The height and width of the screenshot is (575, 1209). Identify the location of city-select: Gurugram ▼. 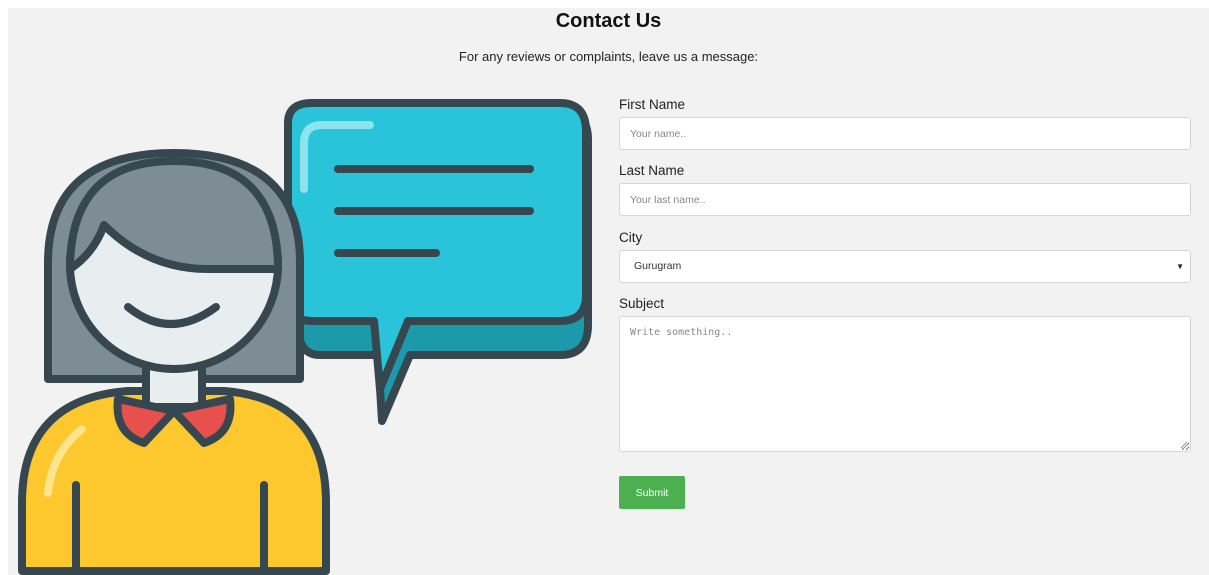
(905, 266).